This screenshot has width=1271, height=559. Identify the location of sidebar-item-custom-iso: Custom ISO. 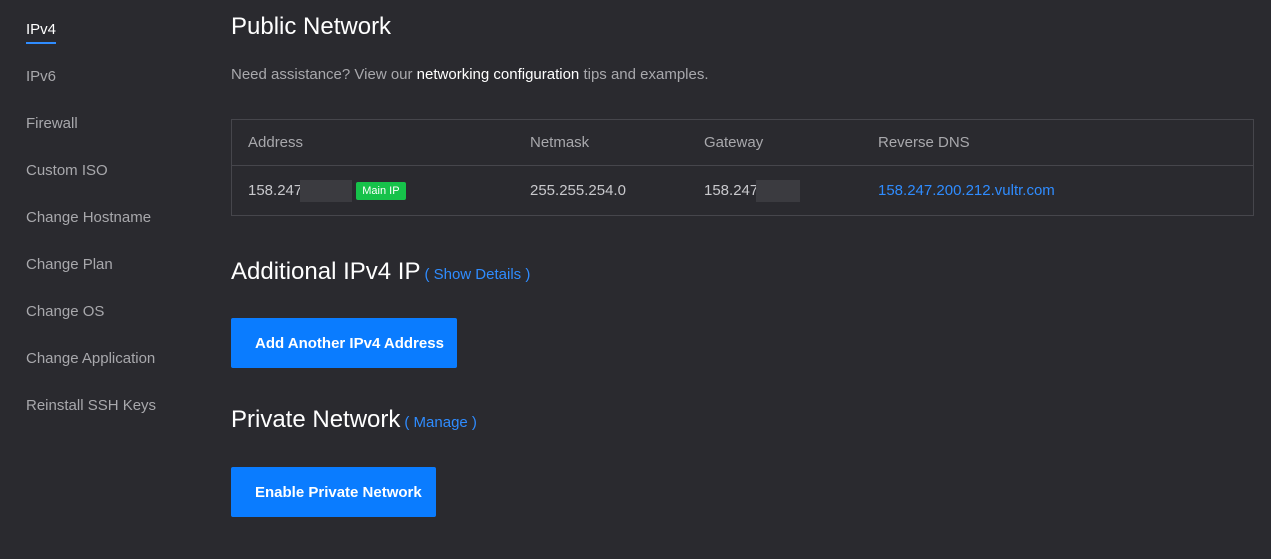
(67, 170).